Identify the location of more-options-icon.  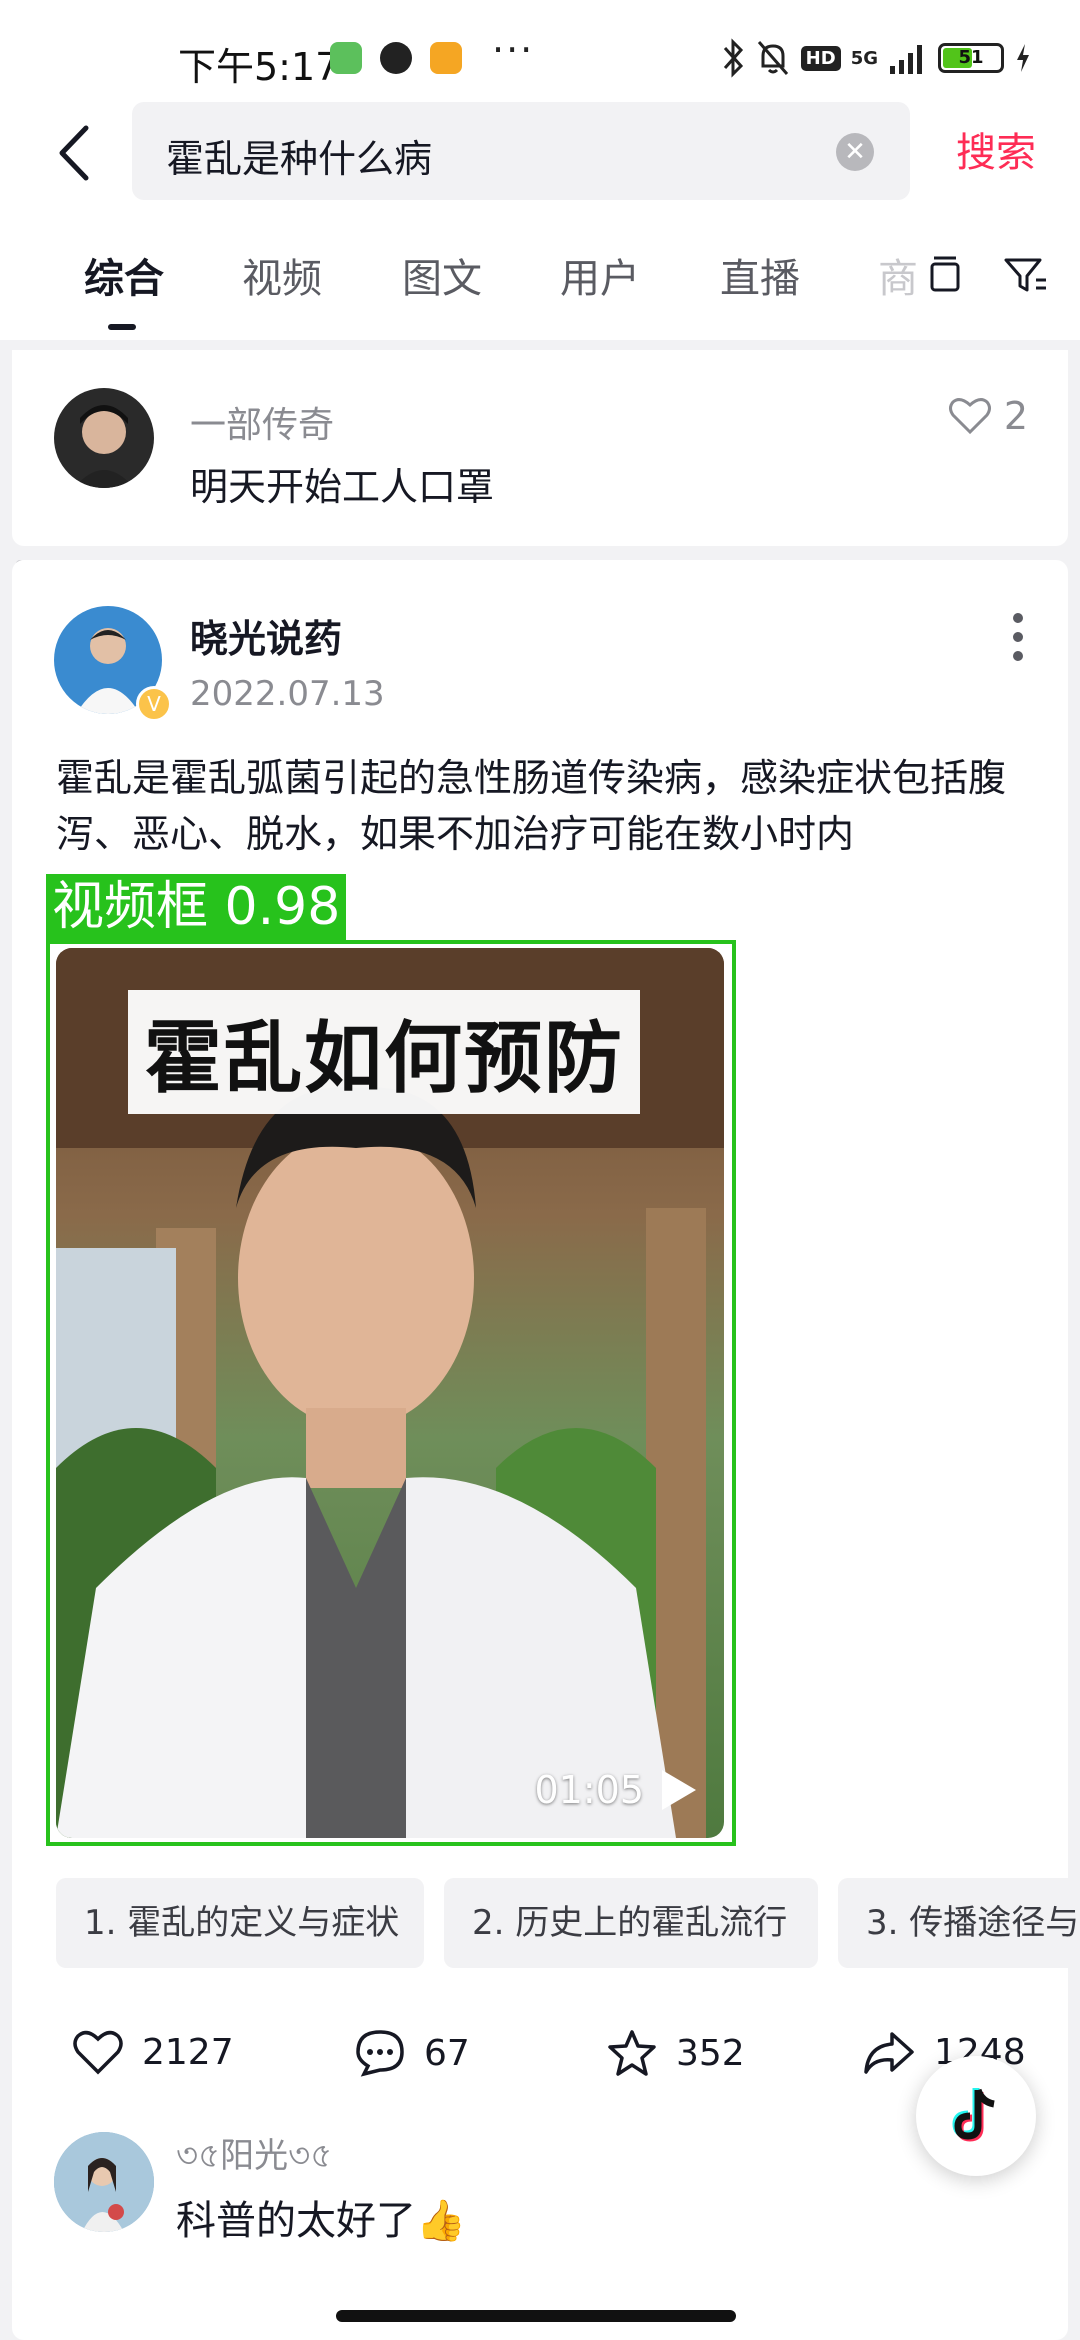
(1018, 637).